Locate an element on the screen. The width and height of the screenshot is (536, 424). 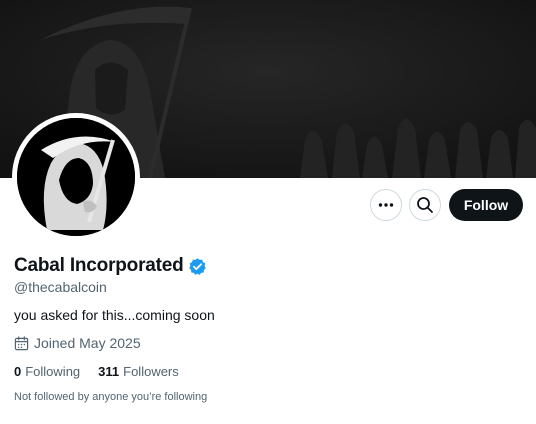
followers-link: 311 Followers is located at coordinates (138, 371).